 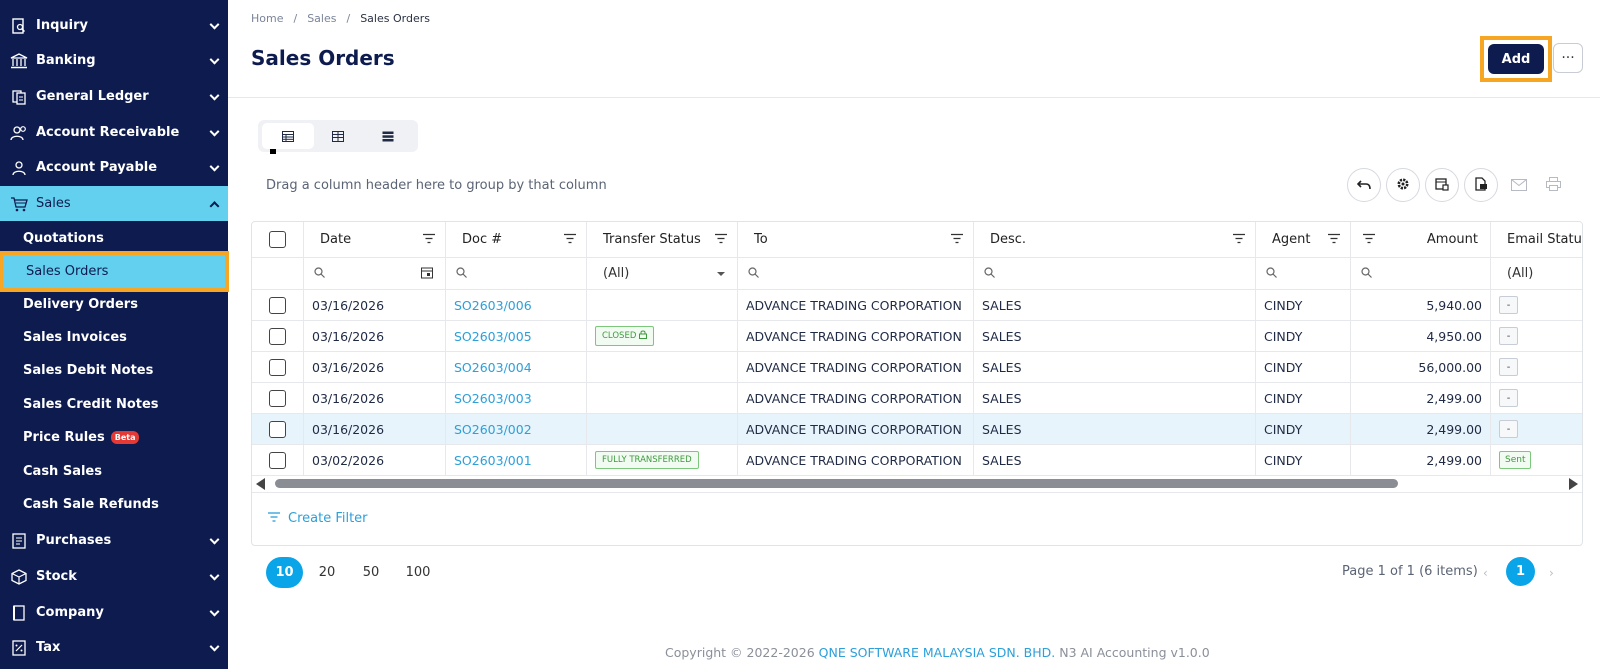 I want to click on doc-link: SO2603/006, so click(x=493, y=305).